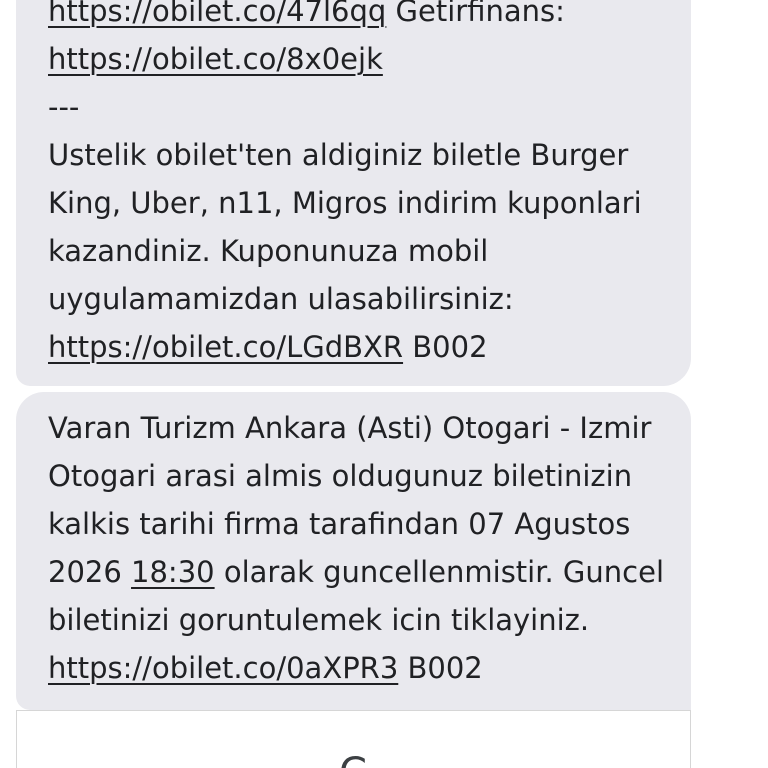  I want to click on link-preview-card: C, so click(353, 739).